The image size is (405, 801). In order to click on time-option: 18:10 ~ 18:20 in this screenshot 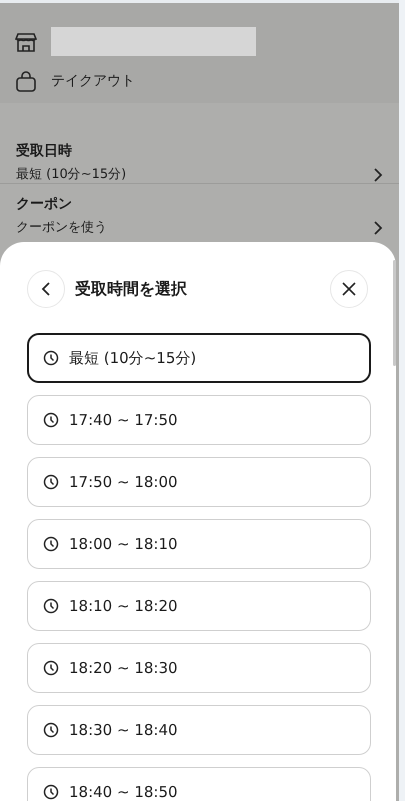, I will do `click(199, 606)`.